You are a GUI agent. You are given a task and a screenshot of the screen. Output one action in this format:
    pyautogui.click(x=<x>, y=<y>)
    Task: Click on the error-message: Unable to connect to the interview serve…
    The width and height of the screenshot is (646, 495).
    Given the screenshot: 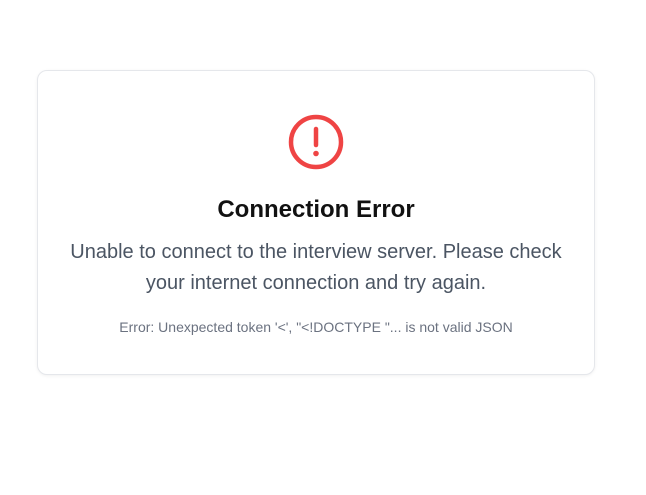 What is the action you would take?
    pyautogui.click(x=316, y=267)
    